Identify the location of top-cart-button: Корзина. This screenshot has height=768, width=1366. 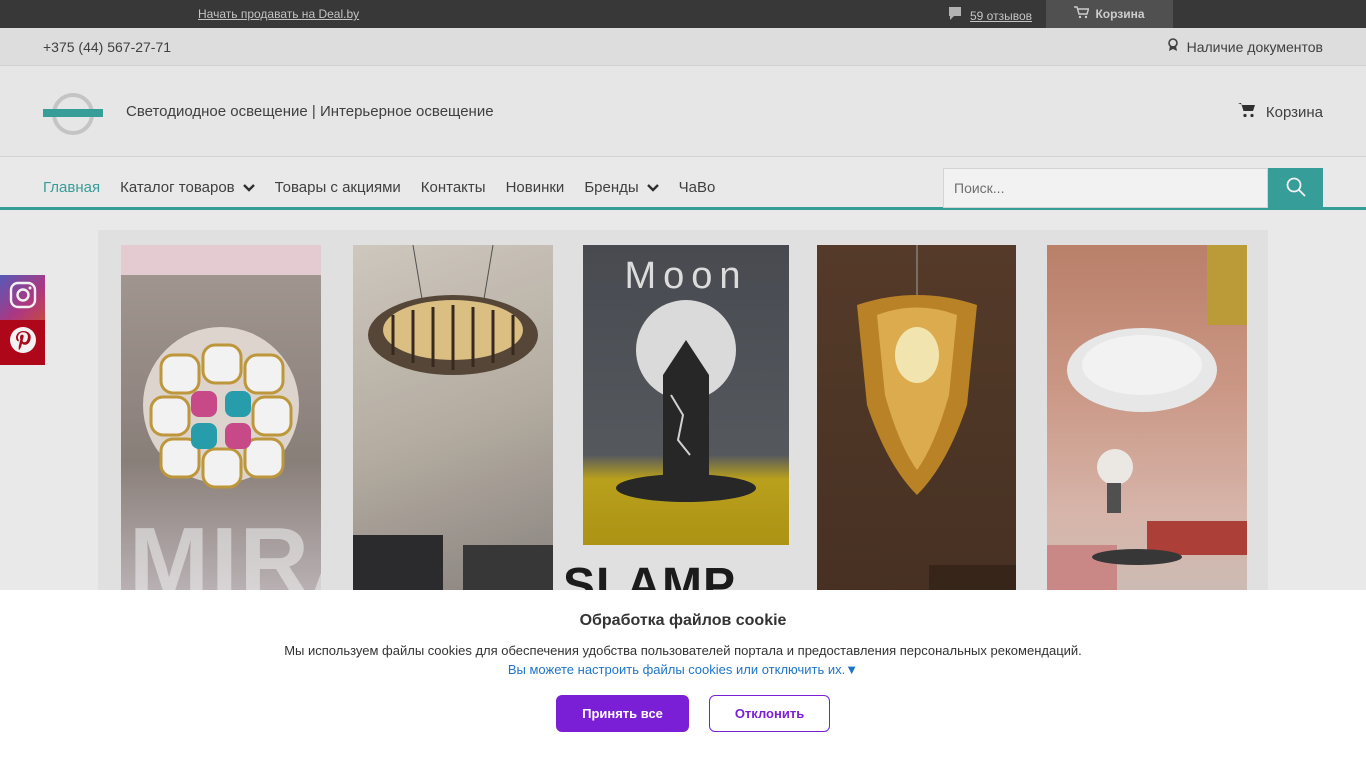
(1109, 14).